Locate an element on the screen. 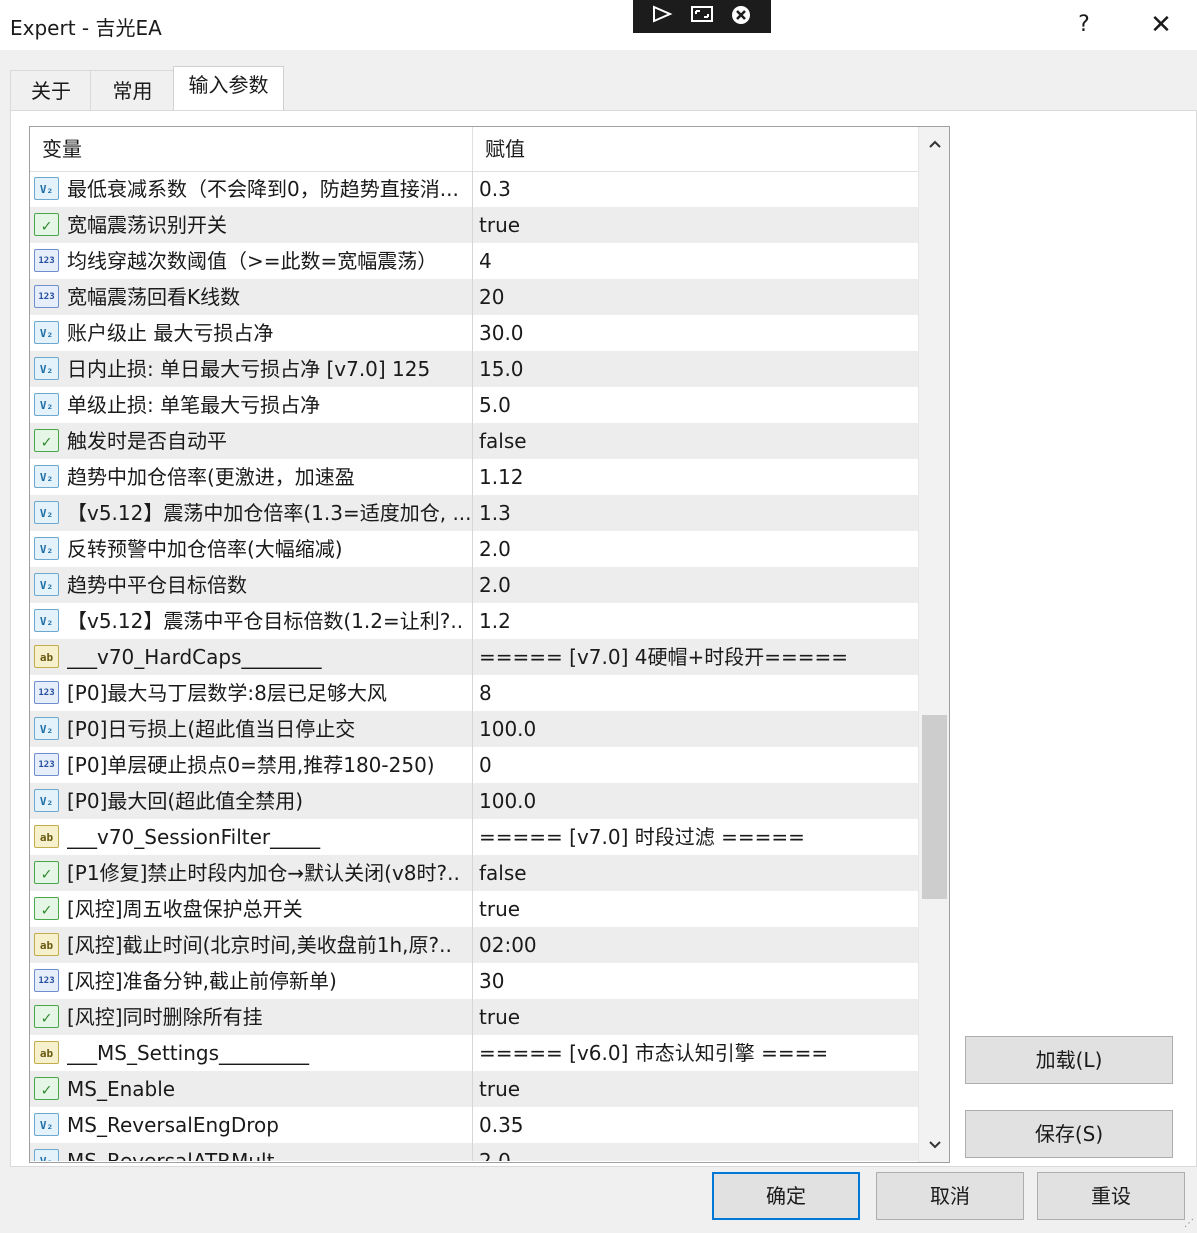  grid-header: 变量 赋值 is located at coordinates (474, 149).